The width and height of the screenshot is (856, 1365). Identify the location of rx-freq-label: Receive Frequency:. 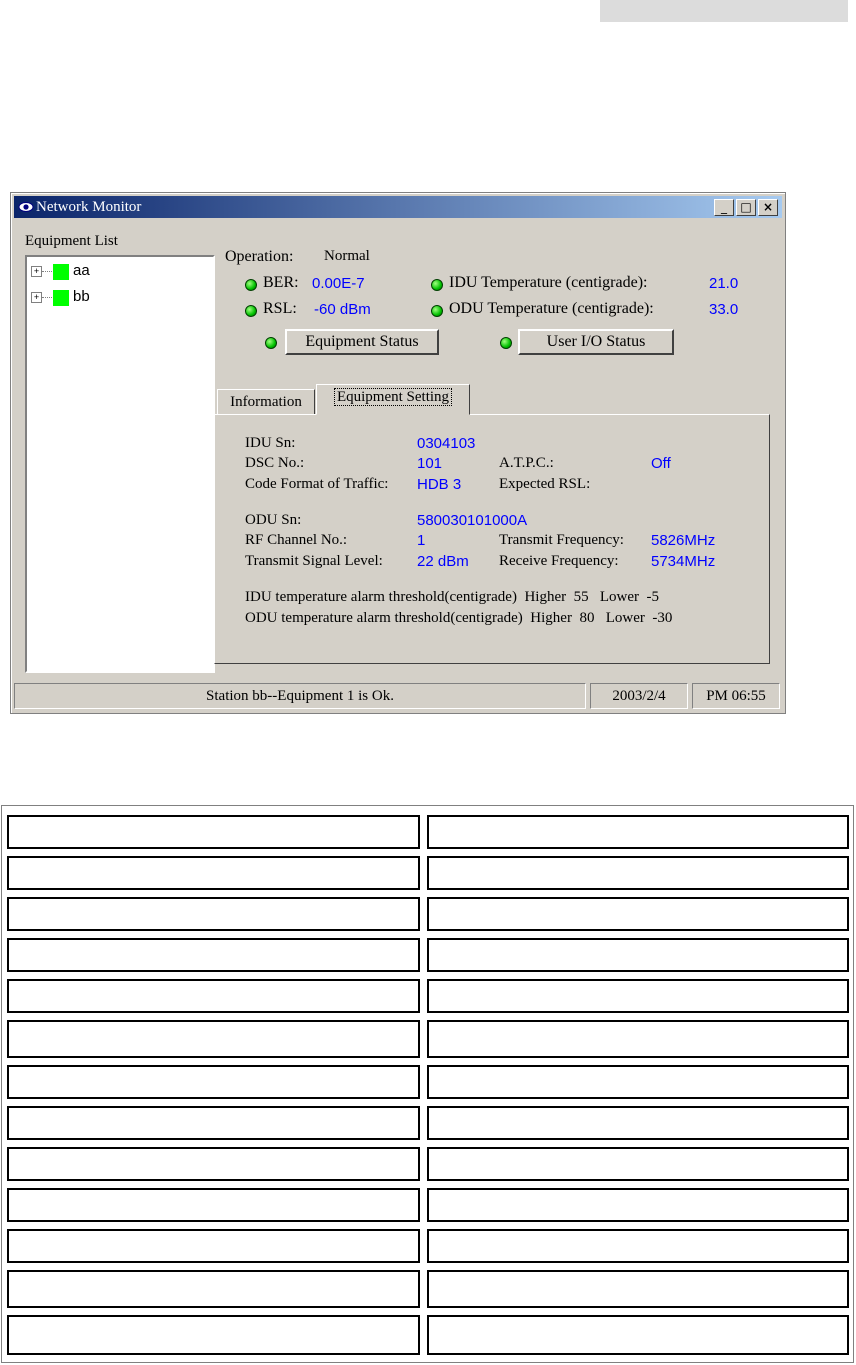
(559, 561).